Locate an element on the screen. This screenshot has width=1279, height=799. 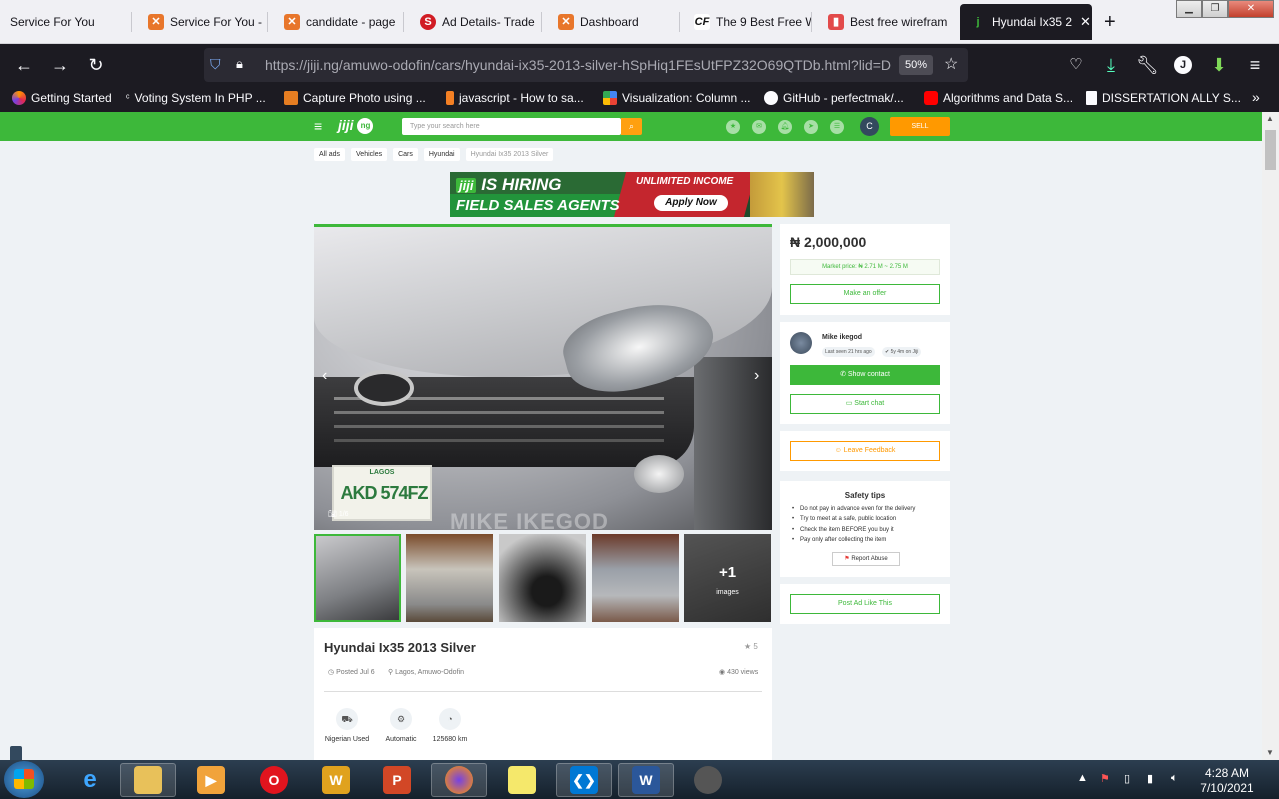
post-ad-like-this-button: Post Ad Like This is located at coordinates (865, 604).